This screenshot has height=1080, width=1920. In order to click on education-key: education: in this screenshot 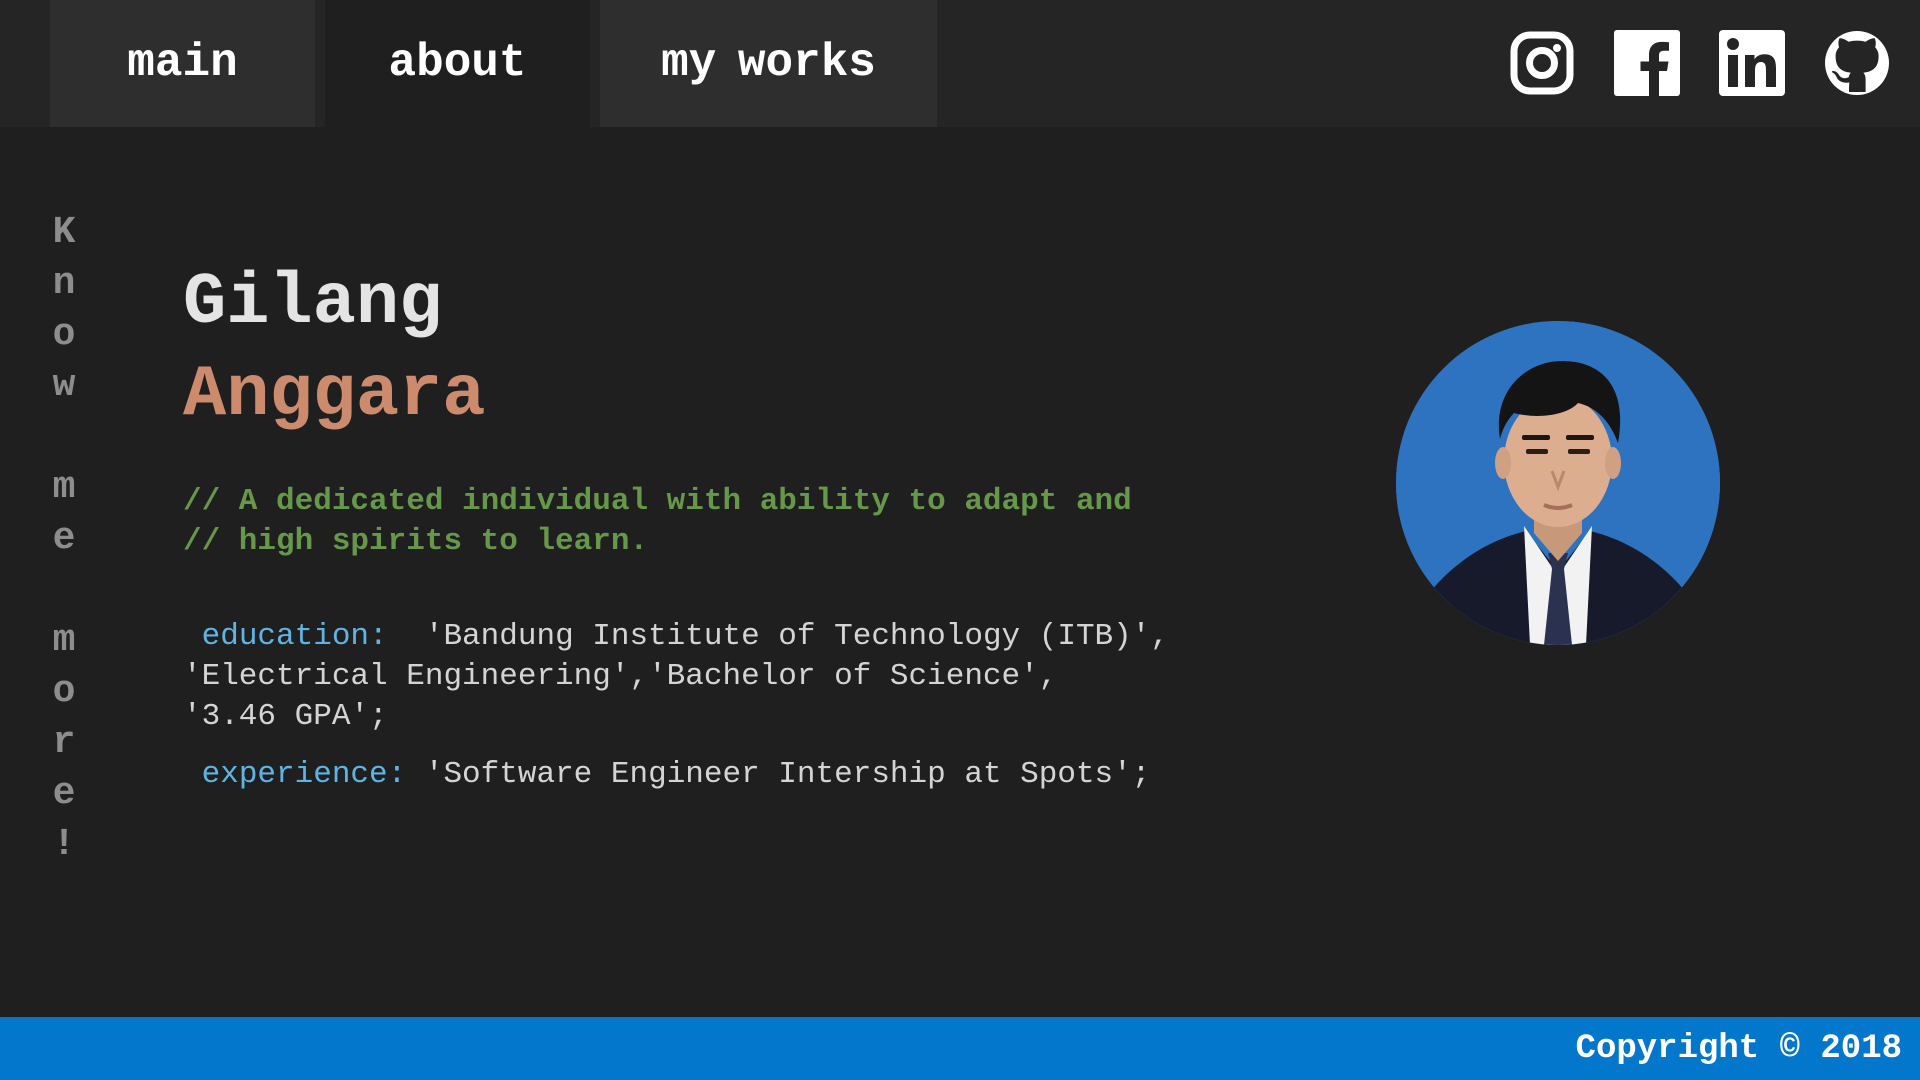, I will do `click(294, 636)`.